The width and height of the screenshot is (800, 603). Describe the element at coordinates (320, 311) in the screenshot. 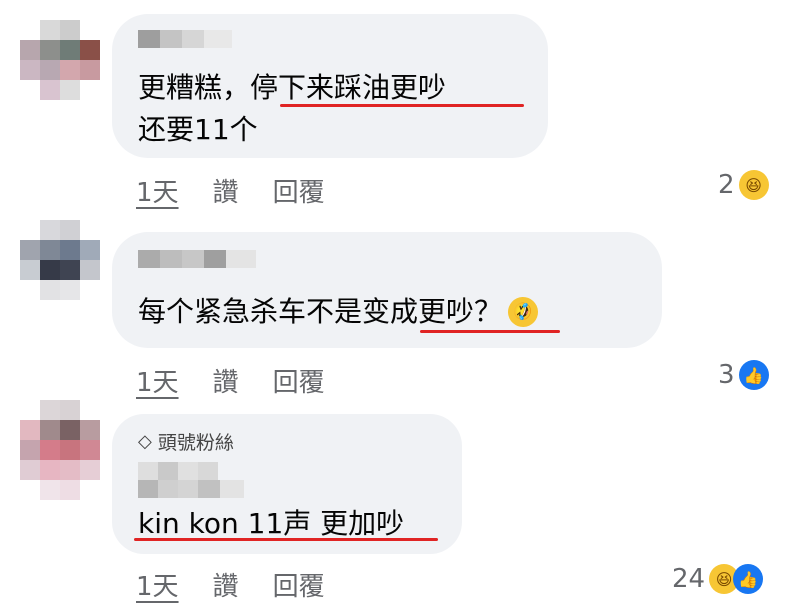

I see `comment-text: 每个紧急杀车不是变成更吵？` at that location.